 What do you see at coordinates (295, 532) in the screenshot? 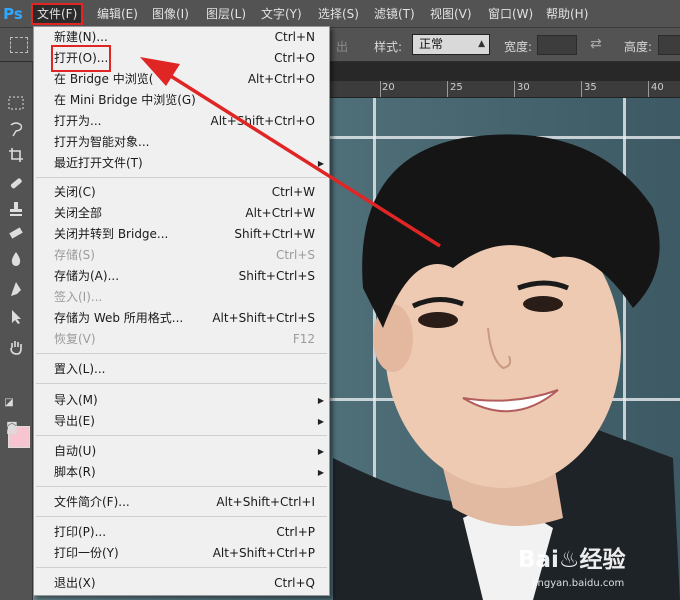
I see `menu-item-shortcut: Ctrl+P` at bounding box center [295, 532].